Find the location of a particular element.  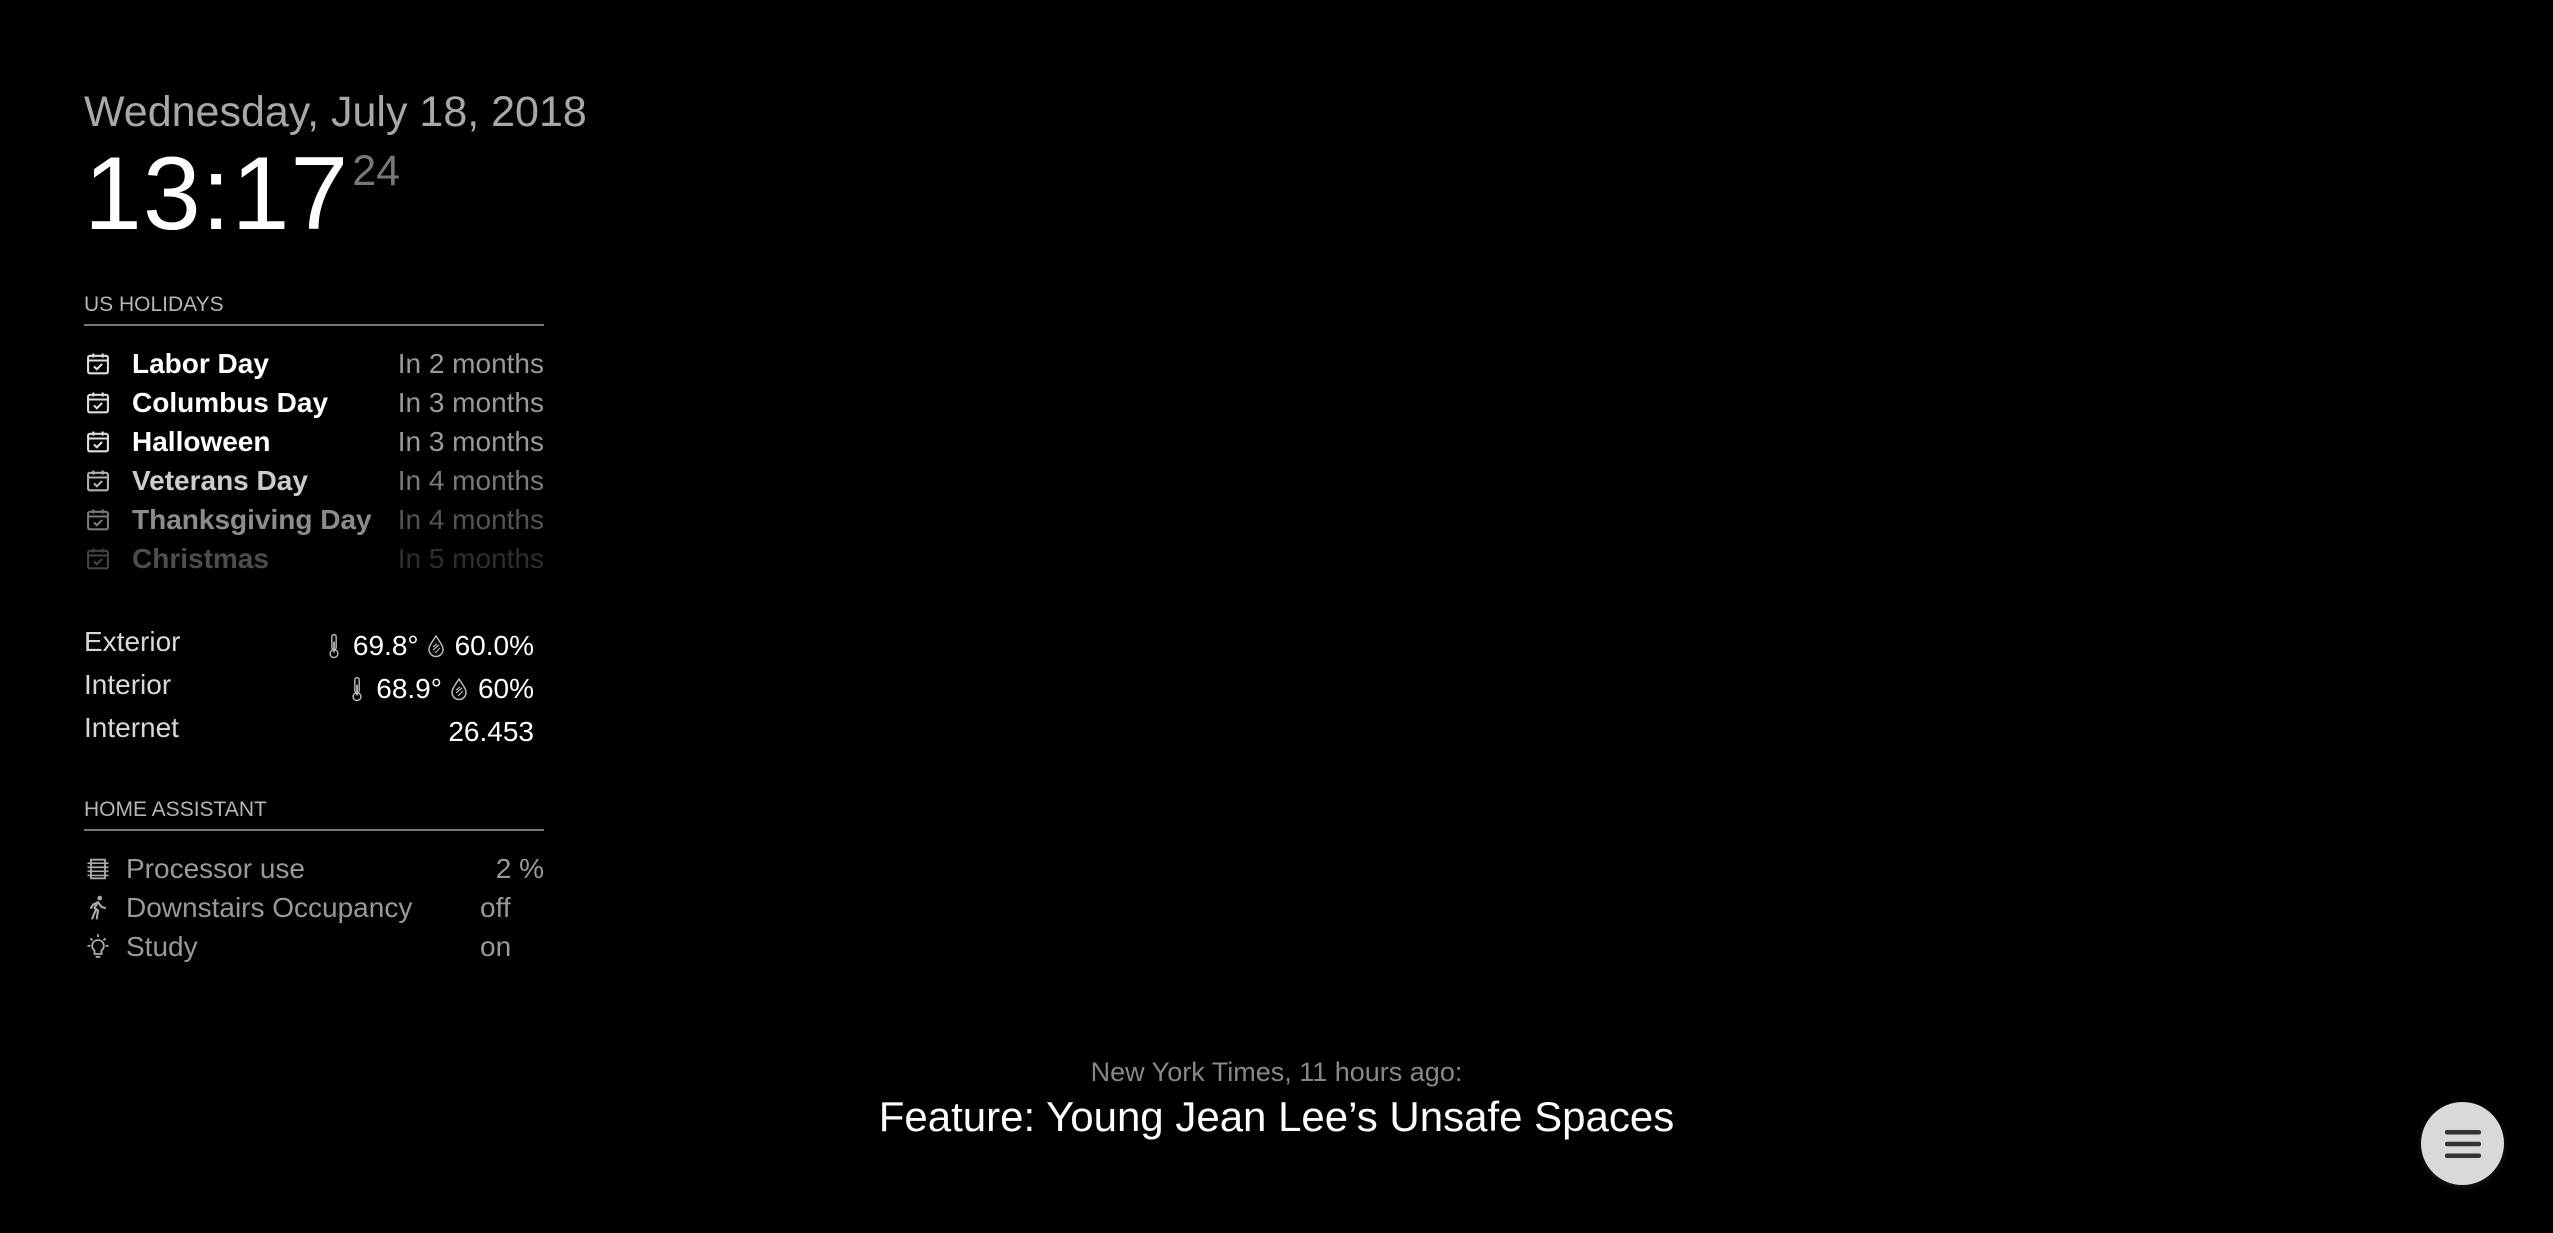

clock-time: 13:17 is located at coordinates (217, 194).